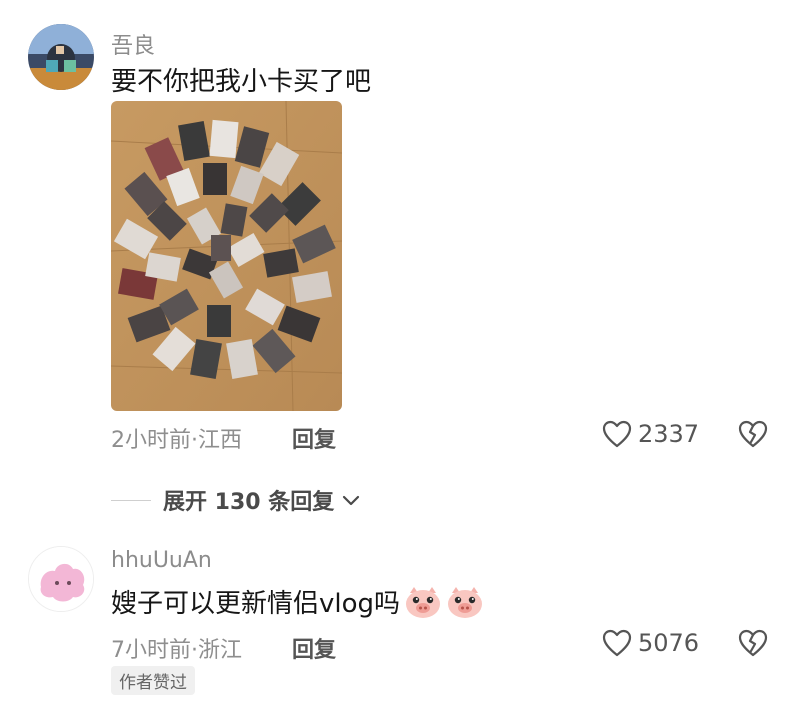  I want to click on comment-photo, so click(226, 256).